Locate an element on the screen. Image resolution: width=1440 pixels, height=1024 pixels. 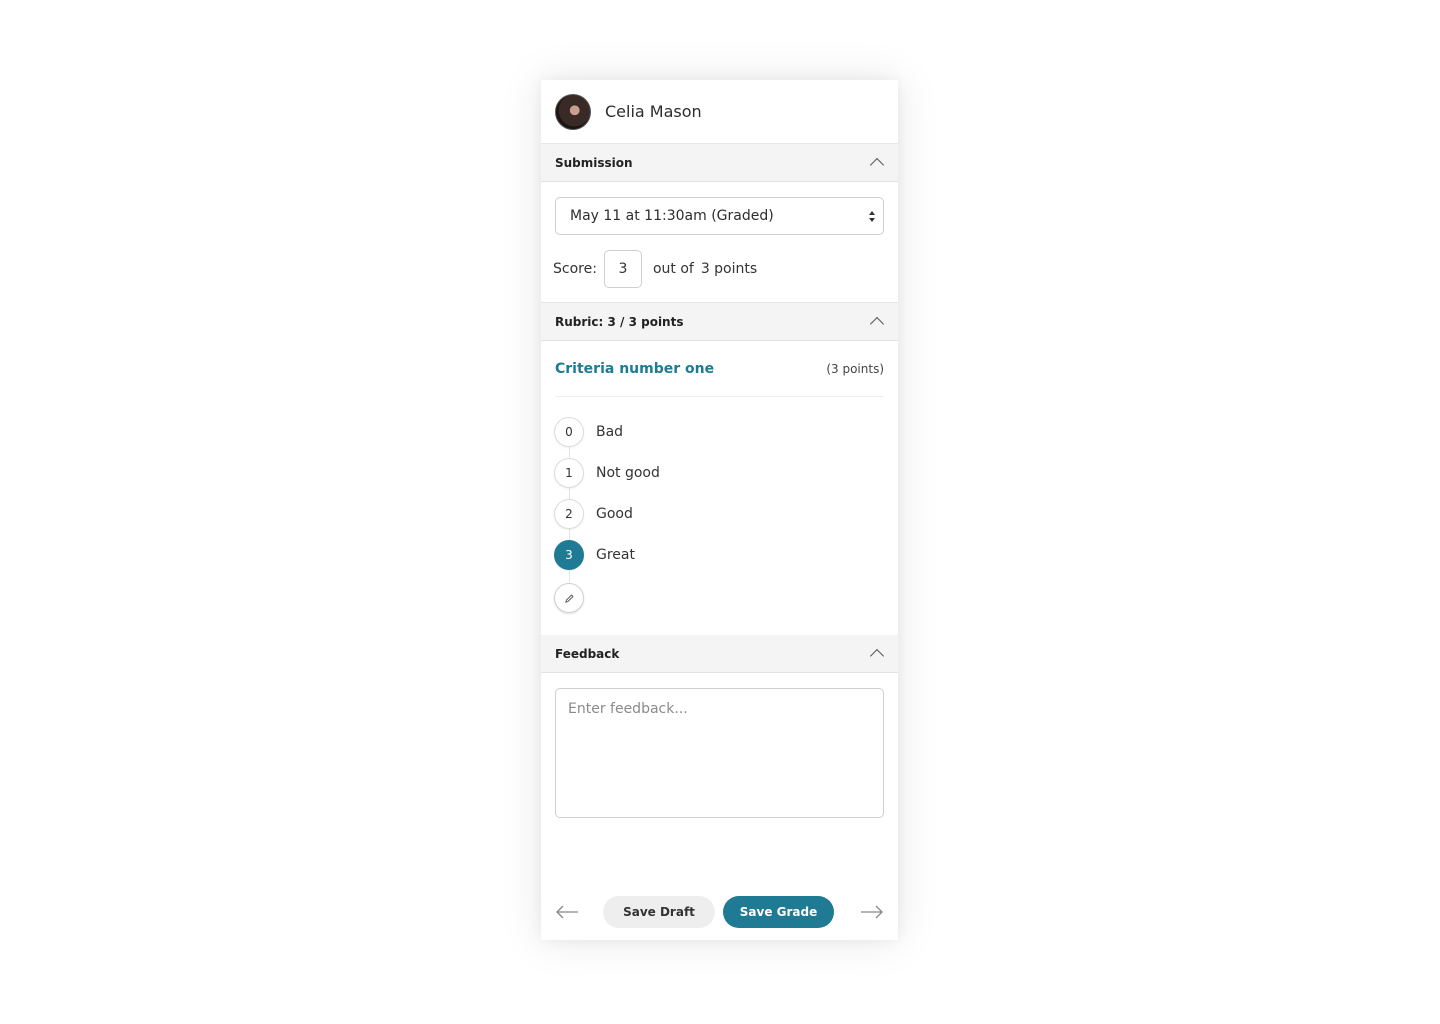
submission-section-title: Submission is located at coordinates (594, 162).